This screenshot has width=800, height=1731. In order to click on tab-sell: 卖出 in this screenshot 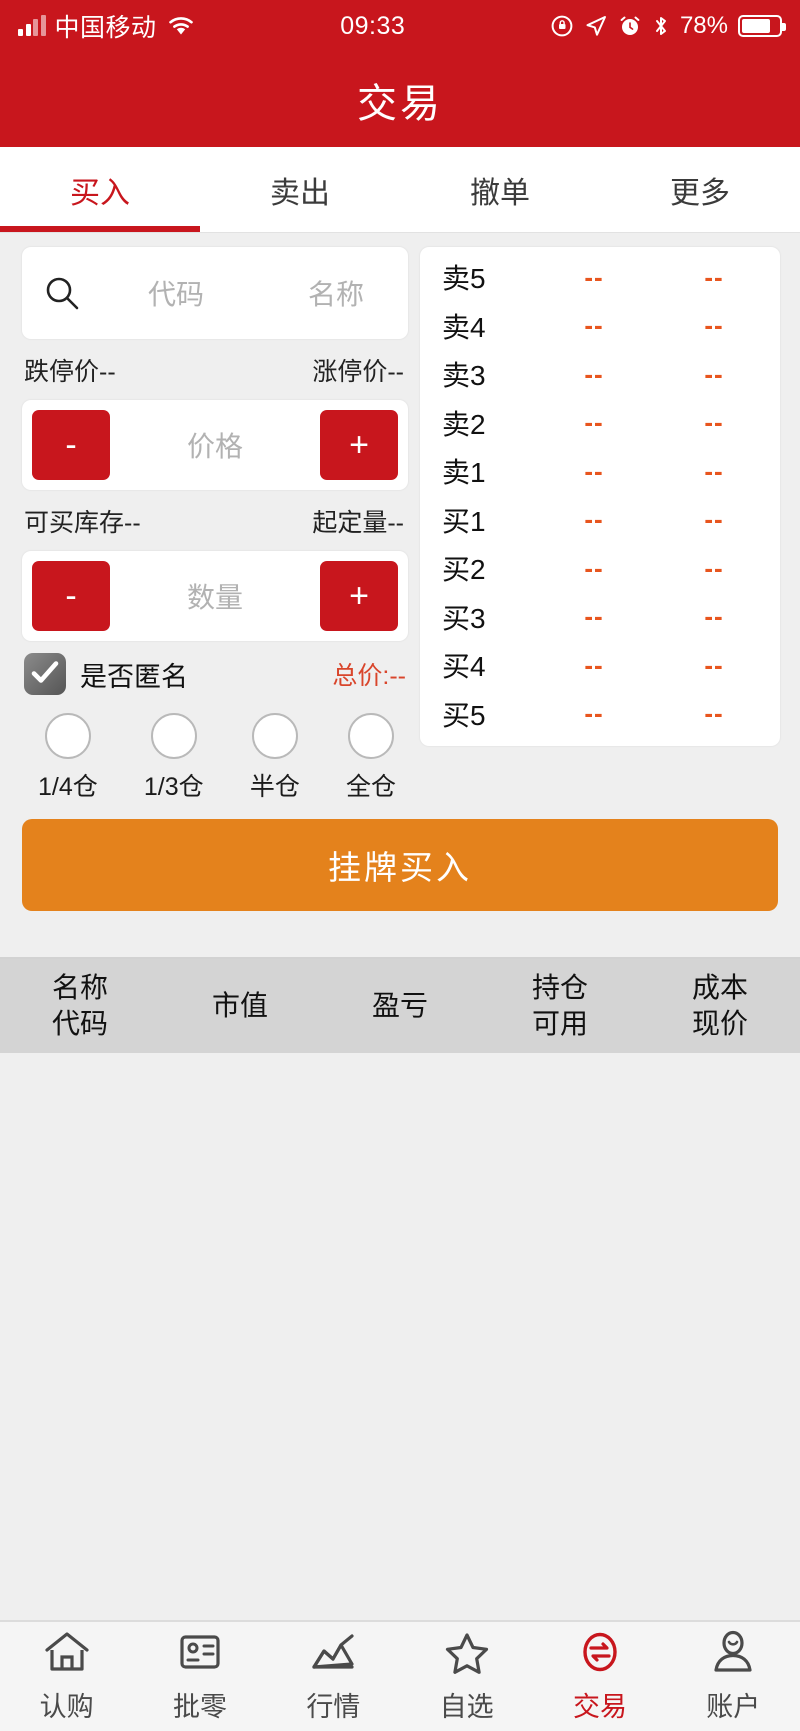, I will do `click(300, 189)`.